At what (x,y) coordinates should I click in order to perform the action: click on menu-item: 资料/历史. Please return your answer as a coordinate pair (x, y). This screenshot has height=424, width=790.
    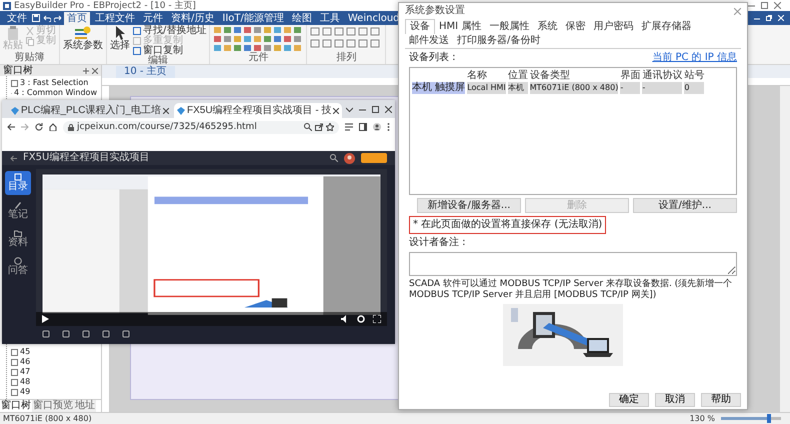
    Looking at the image, I should click on (193, 18).